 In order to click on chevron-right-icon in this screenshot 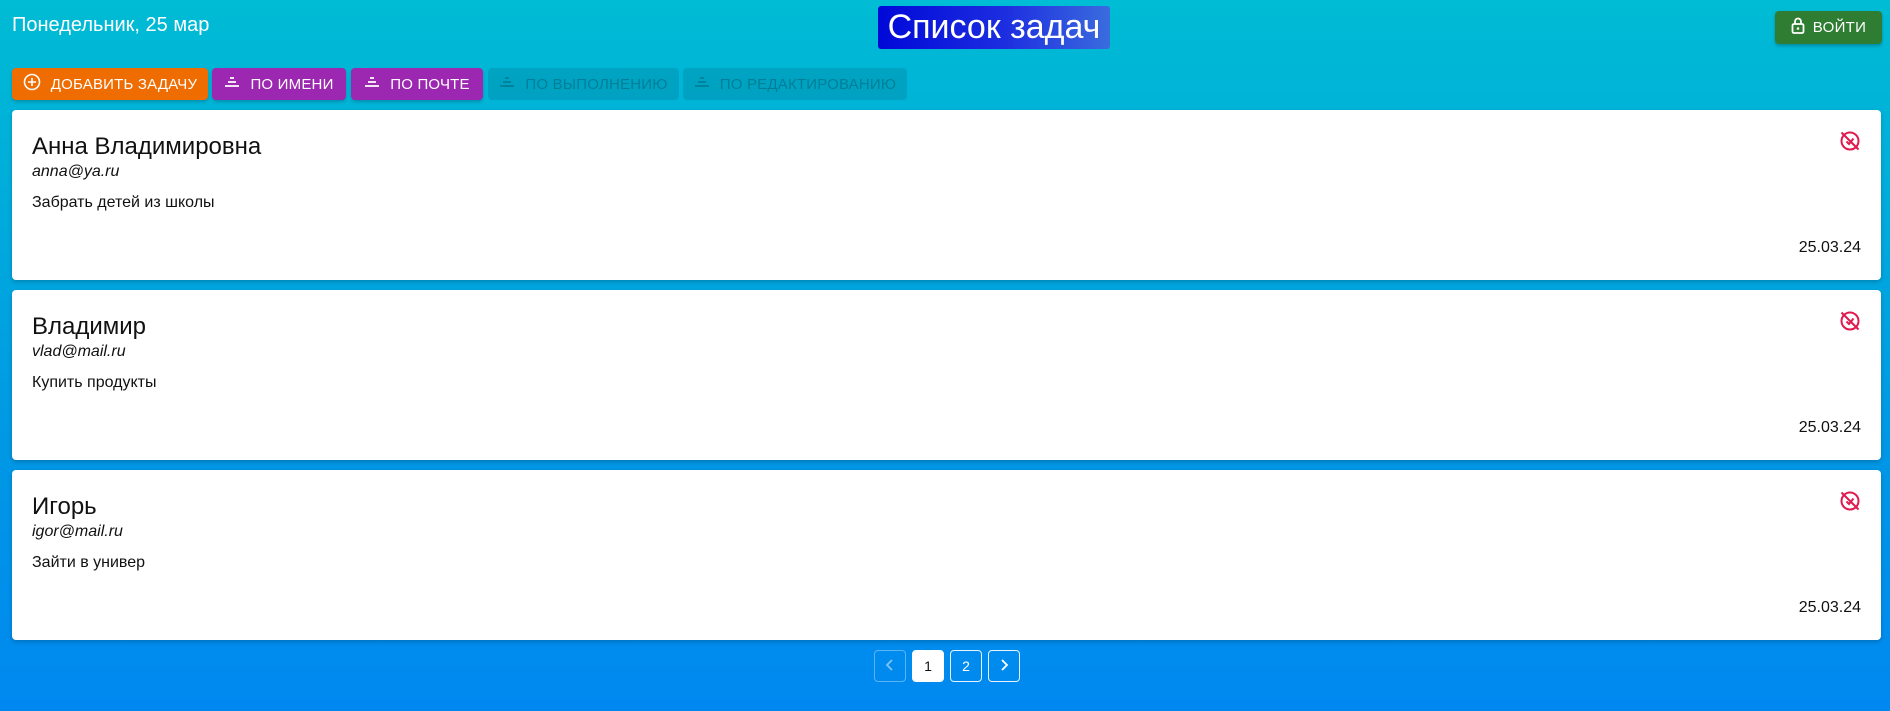, I will do `click(1004, 666)`.